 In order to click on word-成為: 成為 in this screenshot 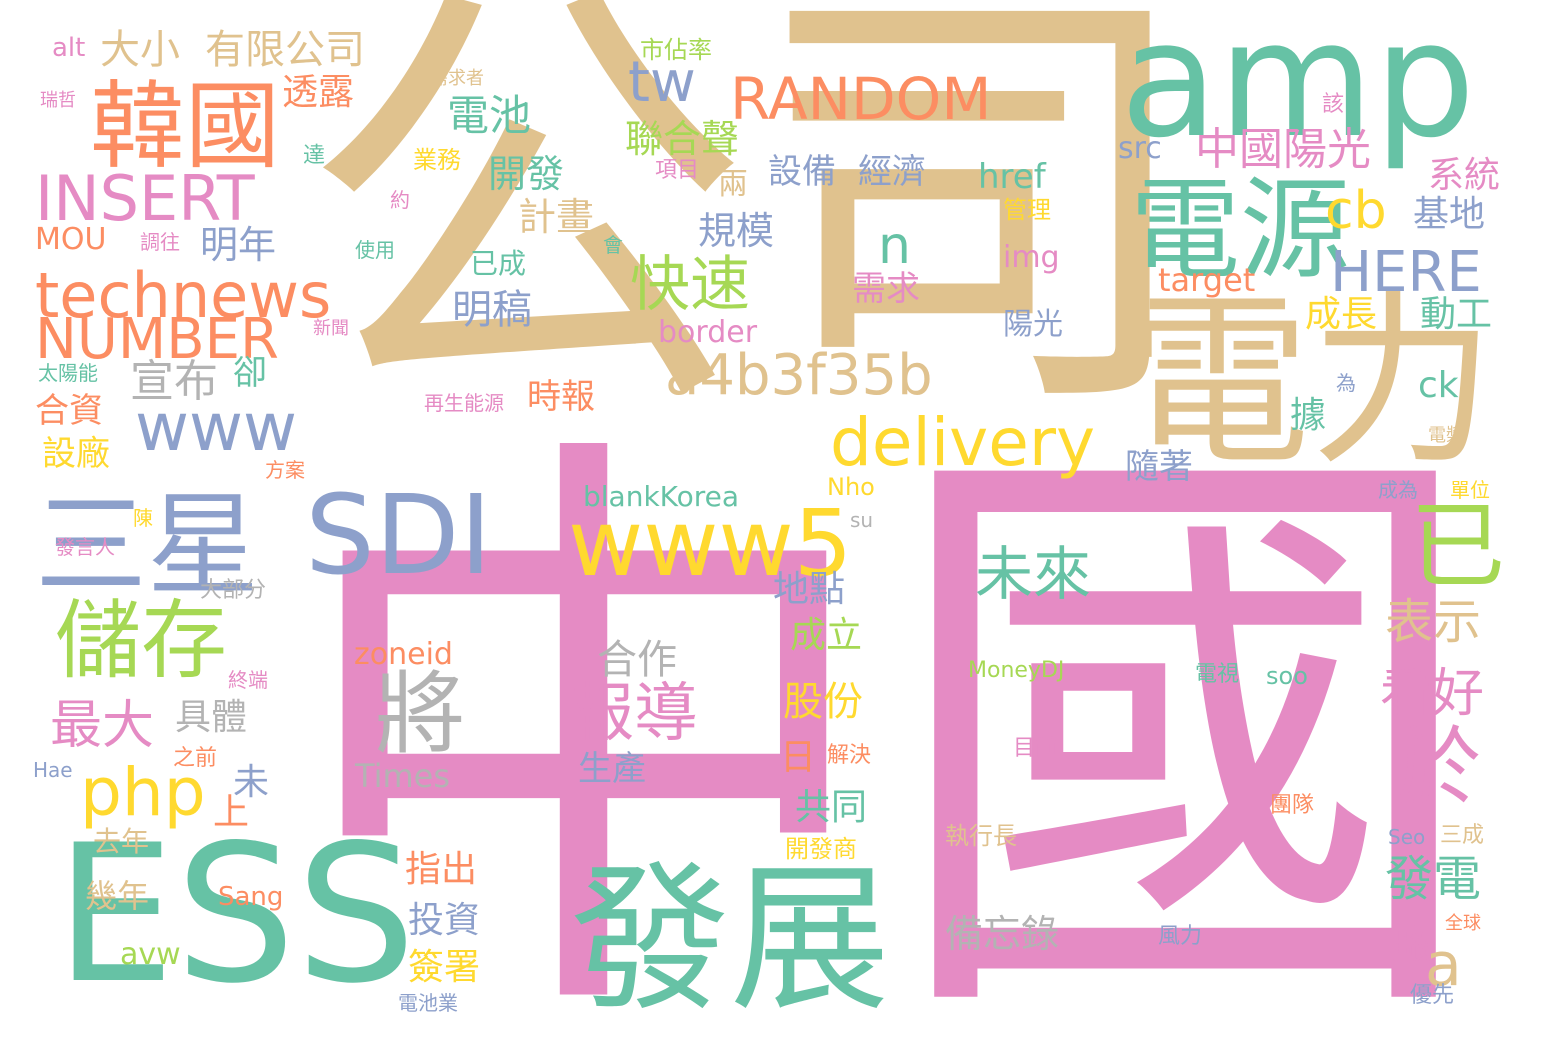, I will do `click(1398, 490)`.